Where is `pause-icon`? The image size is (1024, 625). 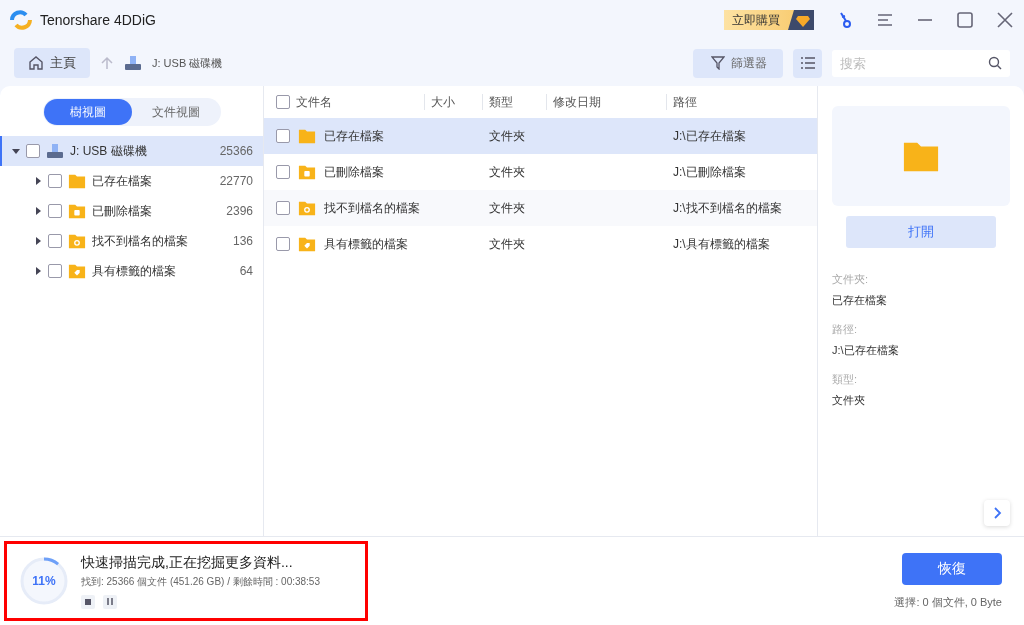 pause-icon is located at coordinates (110, 601).